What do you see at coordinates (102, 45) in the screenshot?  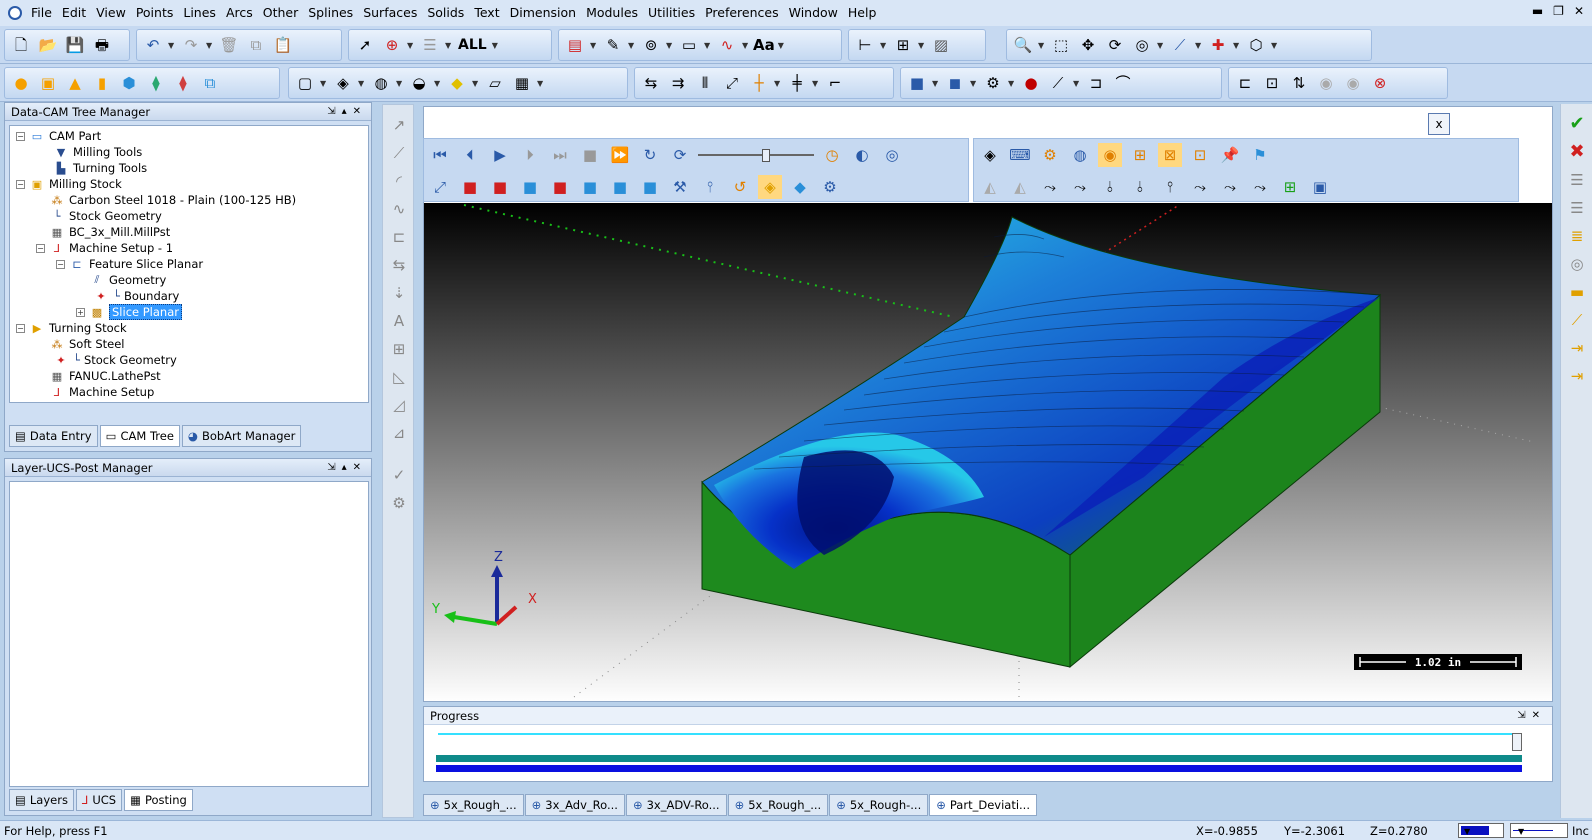 I see `print-icon: 🖶` at bounding box center [102, 45].